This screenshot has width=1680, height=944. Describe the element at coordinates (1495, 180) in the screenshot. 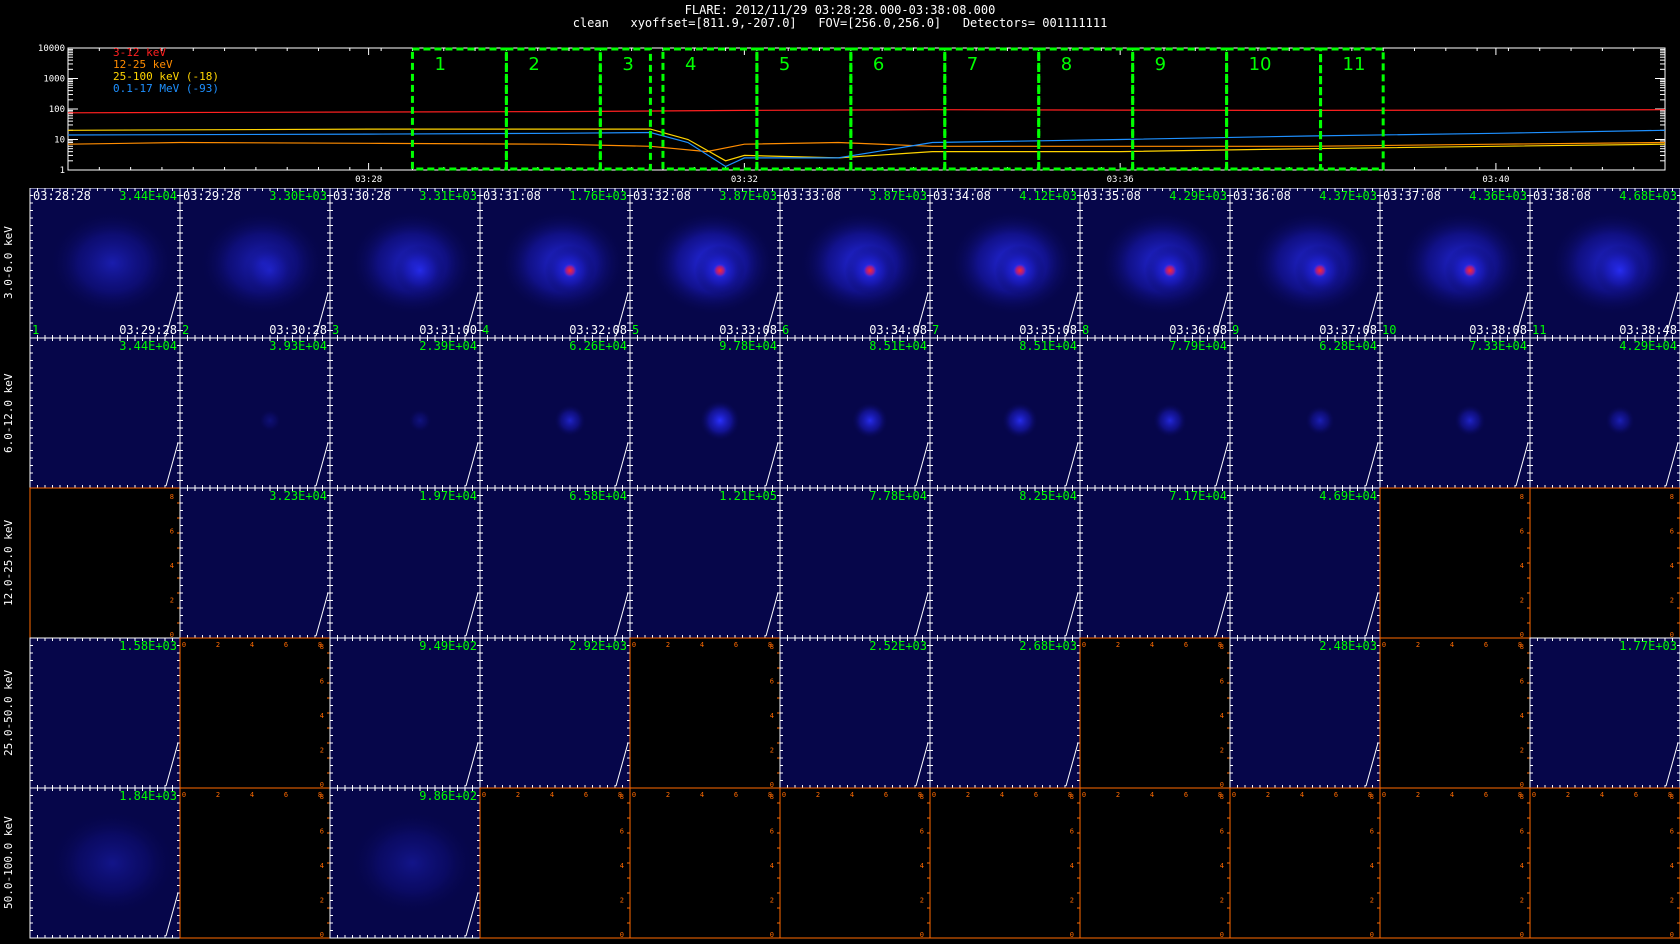

I see `x-tick-label: 03:40` at that location.